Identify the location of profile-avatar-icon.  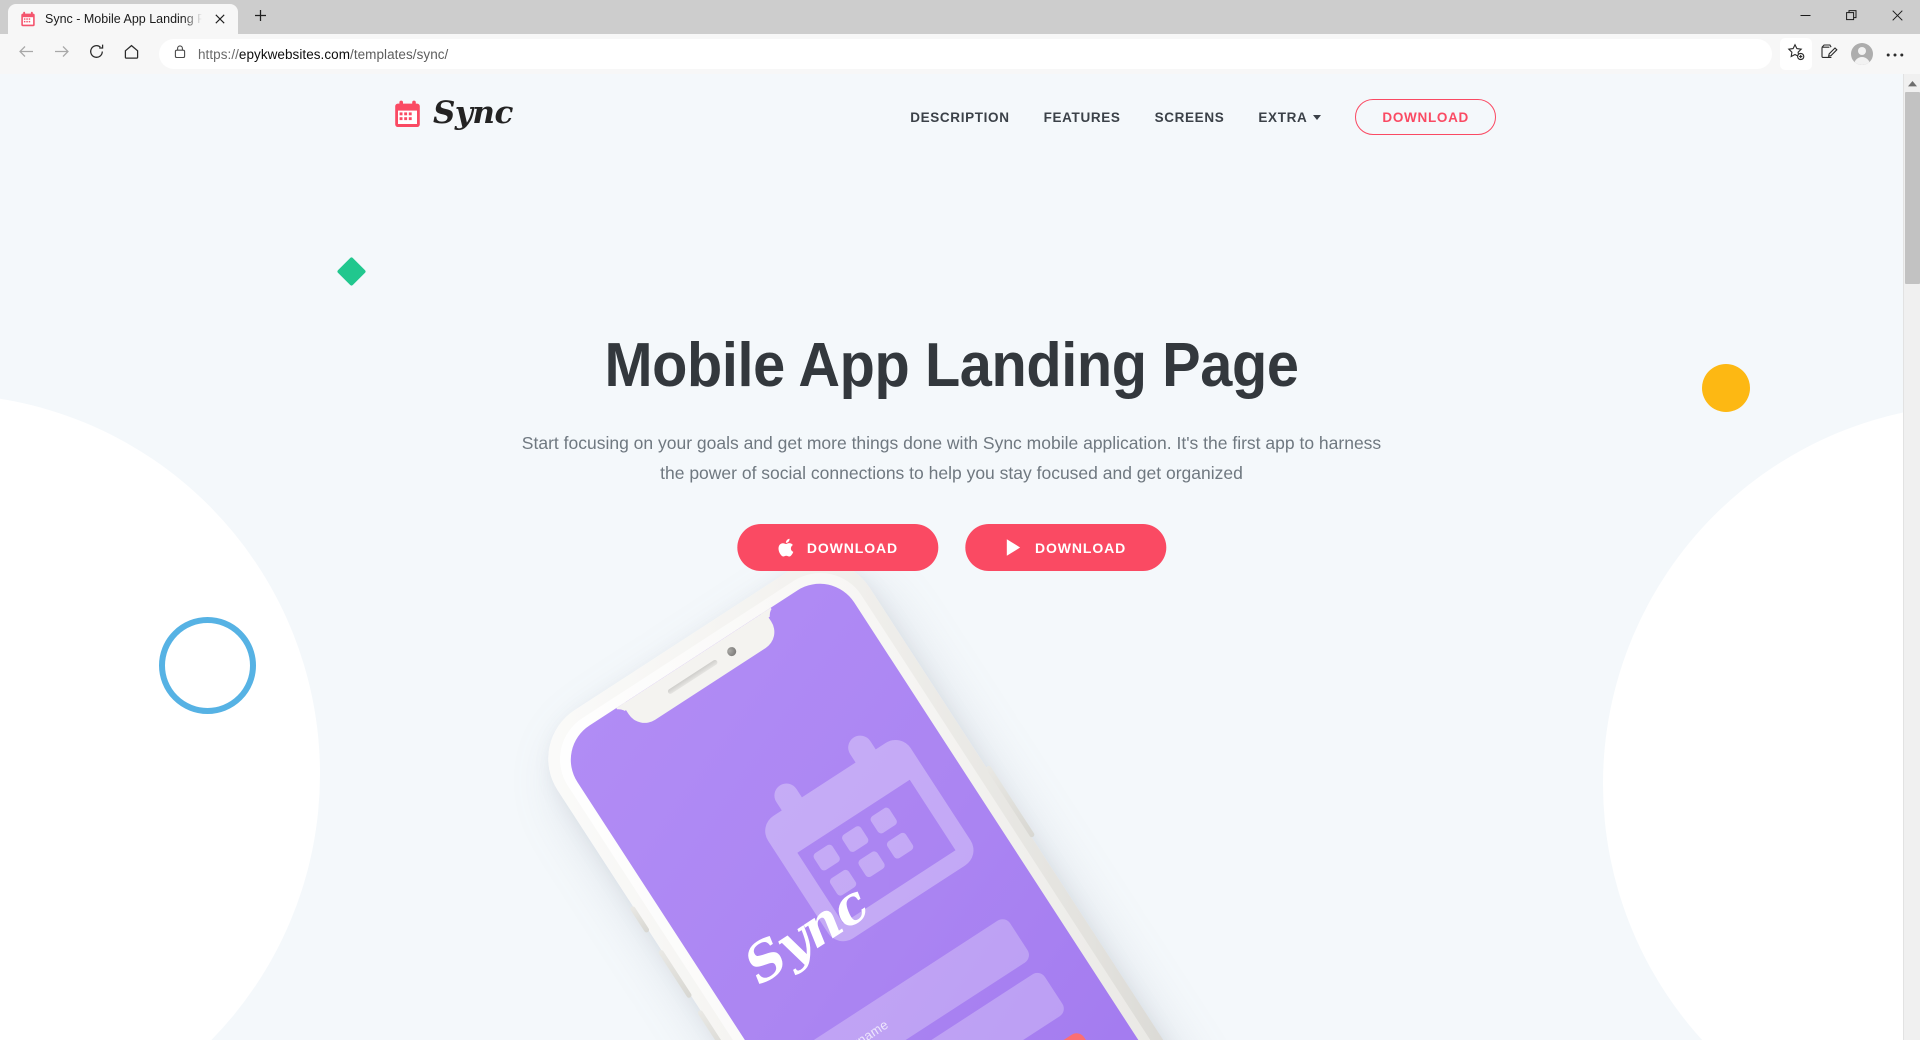
(1862, 54).